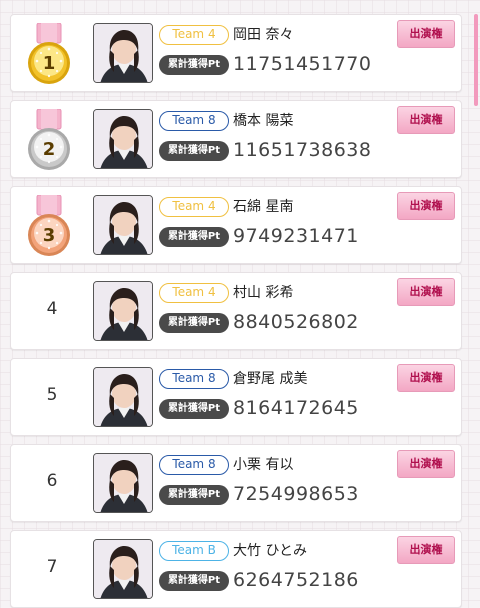 This screenshot has height=608, width=480. Describe the element at coordinates (302, 150) in the screenshot. I see `points-value: 11651738638` at that location.